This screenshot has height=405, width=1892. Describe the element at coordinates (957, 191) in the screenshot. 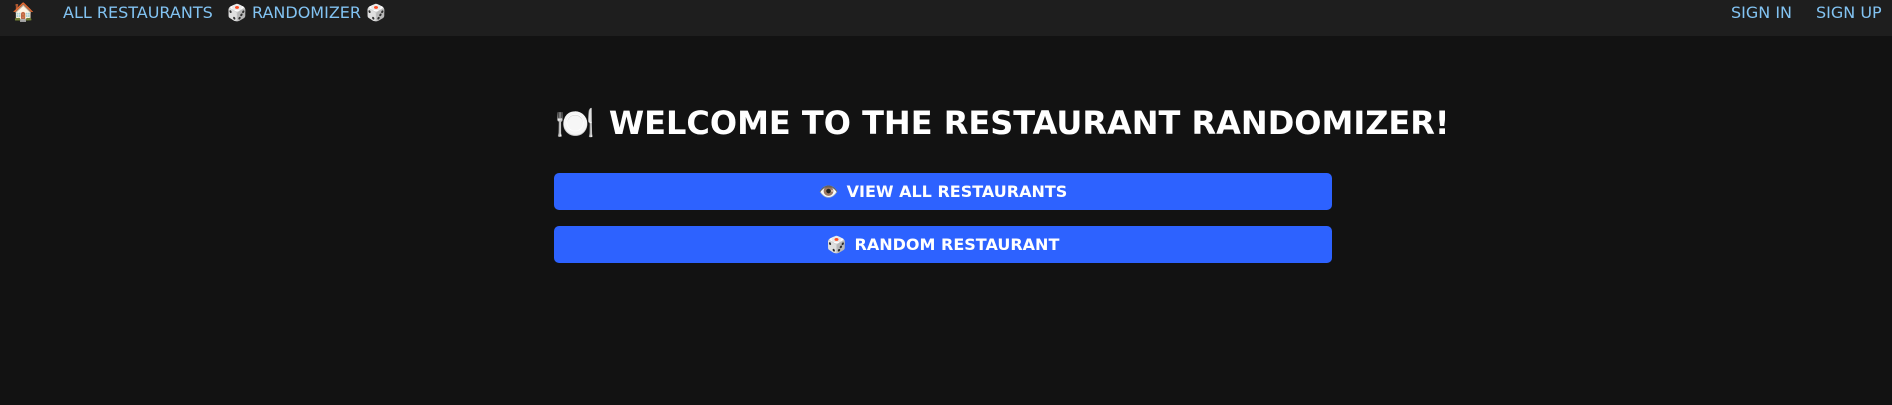

I see `view-all-restaurants-label: VIEW ALL RESTAURANTS` at that location.